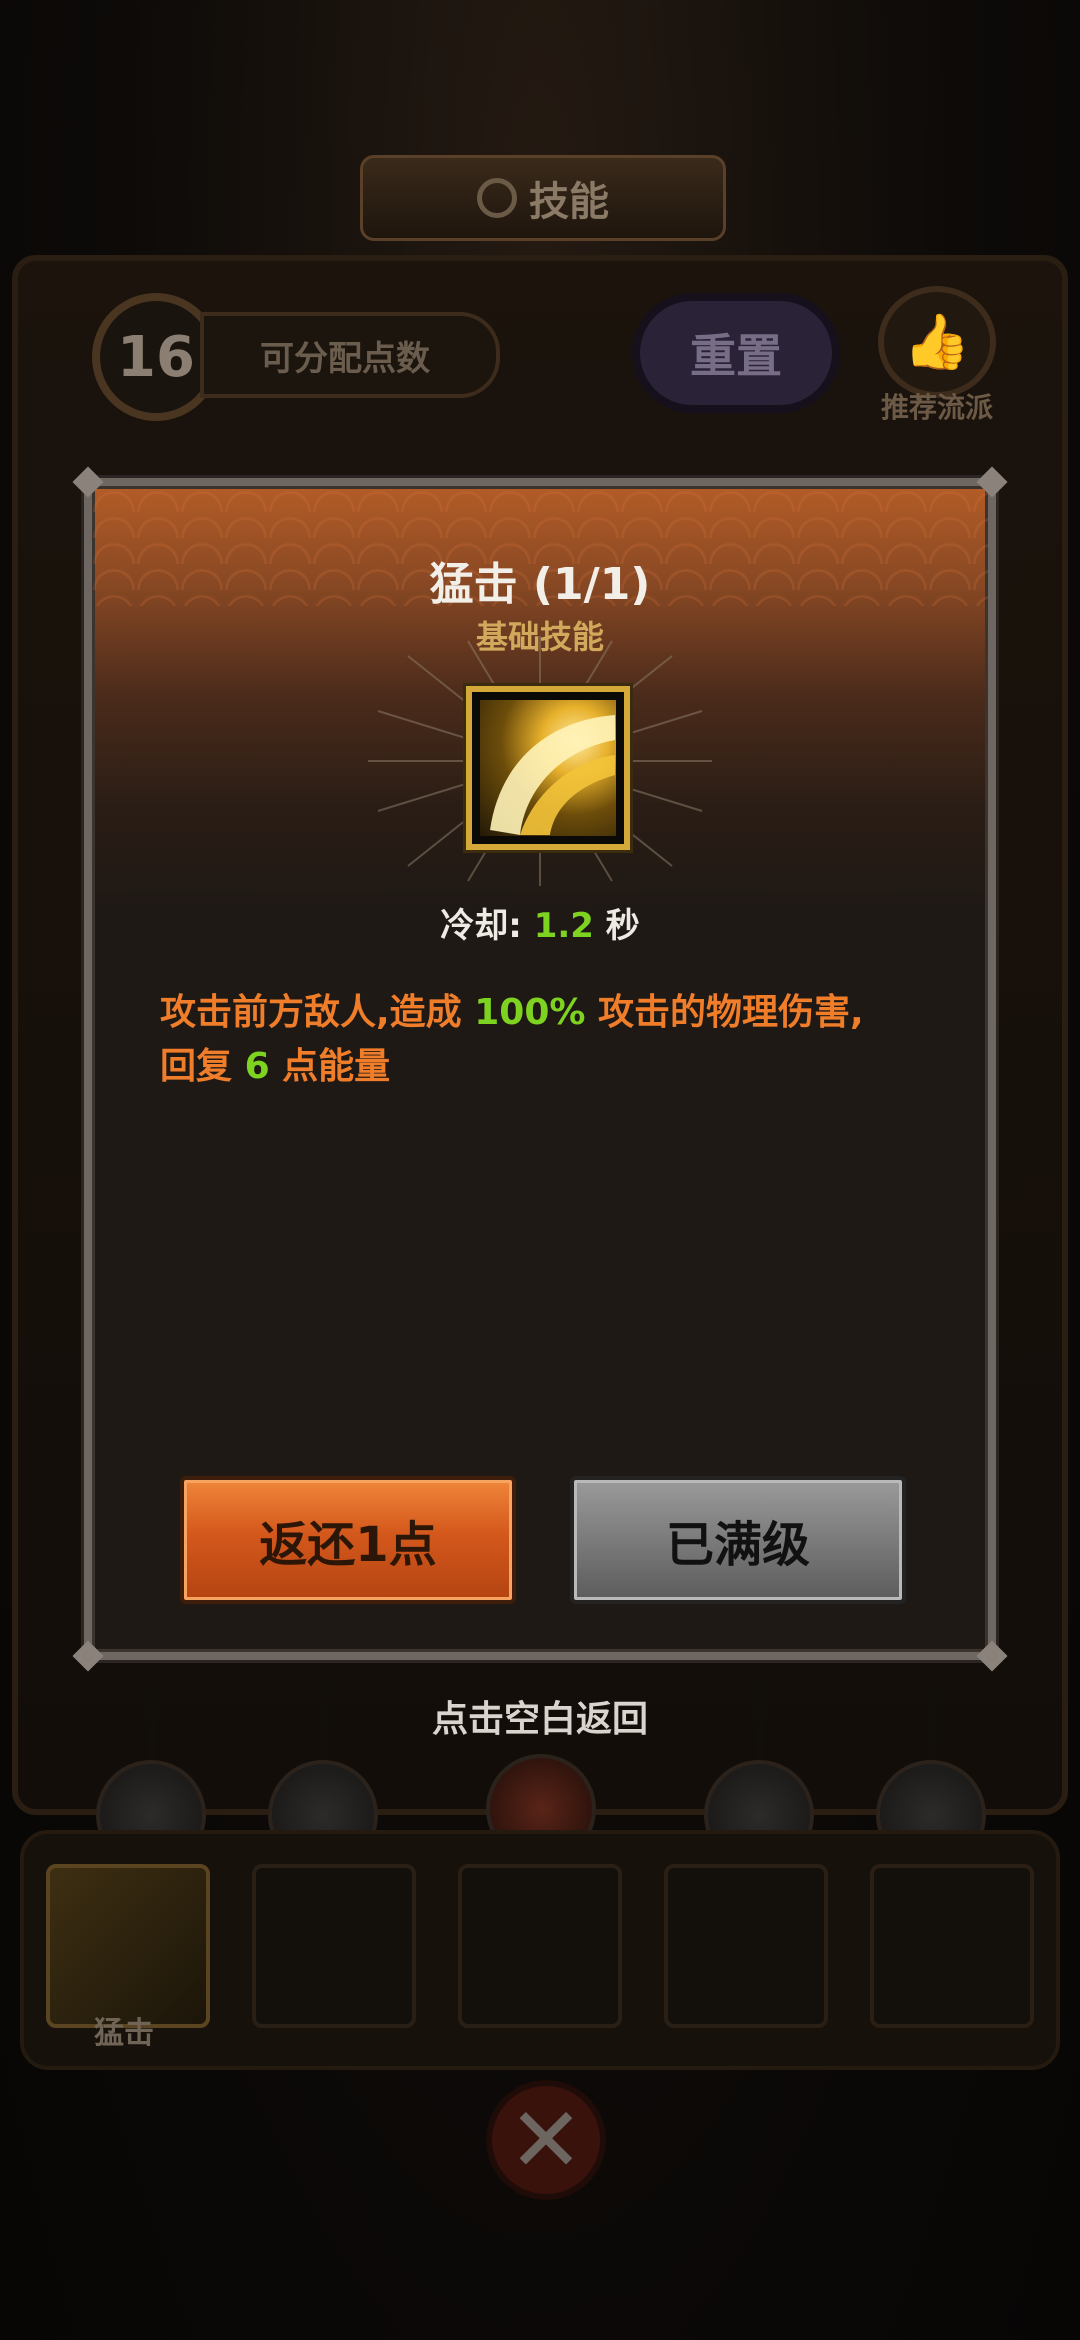  What do you see at coordinates (530, 1012) in the screenshot?
I see `desc-damage-value: 100%` at bounding box center [530, 1012].